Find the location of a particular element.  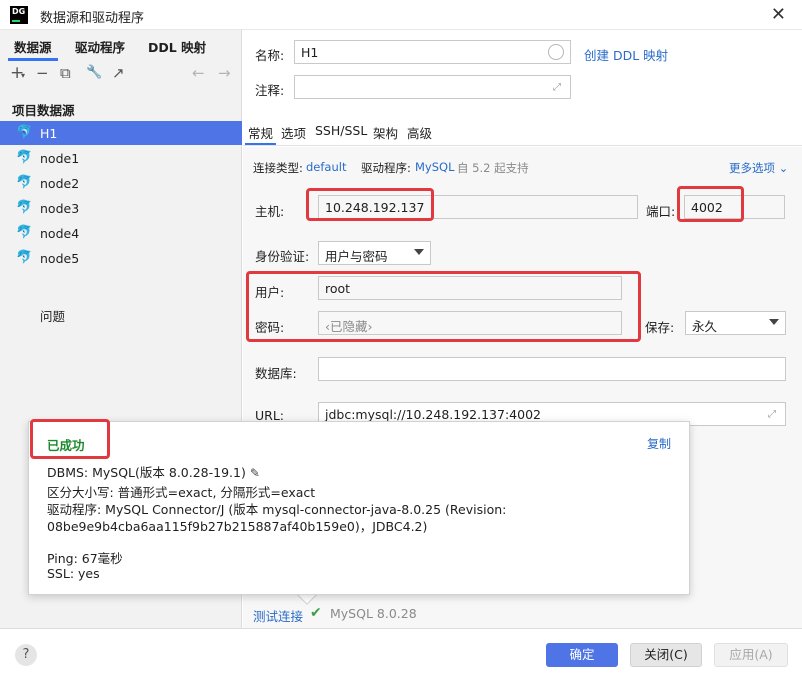

help-icon: ? is located at coordinates (26, 655).